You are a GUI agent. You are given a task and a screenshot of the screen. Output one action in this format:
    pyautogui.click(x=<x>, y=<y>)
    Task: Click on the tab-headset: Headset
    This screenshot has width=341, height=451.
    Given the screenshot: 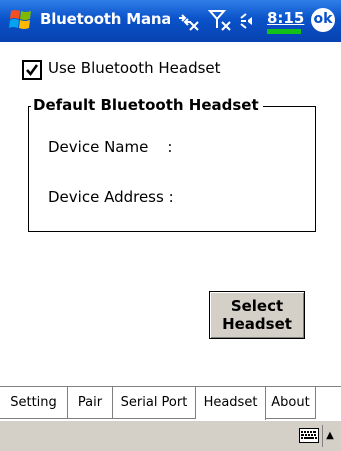 What is the action you would take?
    pyautogui.click(x=231, y=403)
    